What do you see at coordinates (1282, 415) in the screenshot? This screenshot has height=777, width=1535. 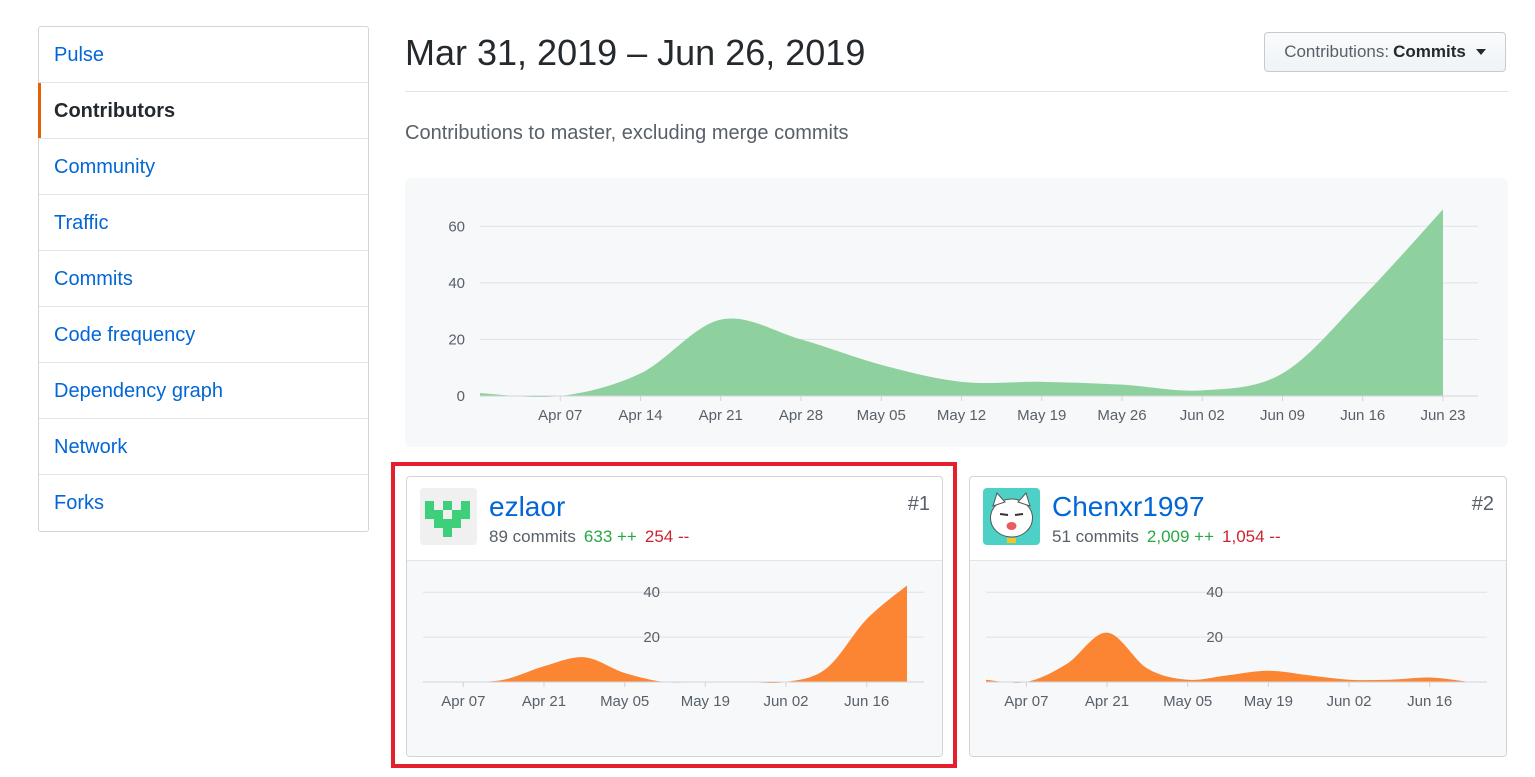 I see `x-tick-label: Jun 09` at bounding box center [1282, 415].